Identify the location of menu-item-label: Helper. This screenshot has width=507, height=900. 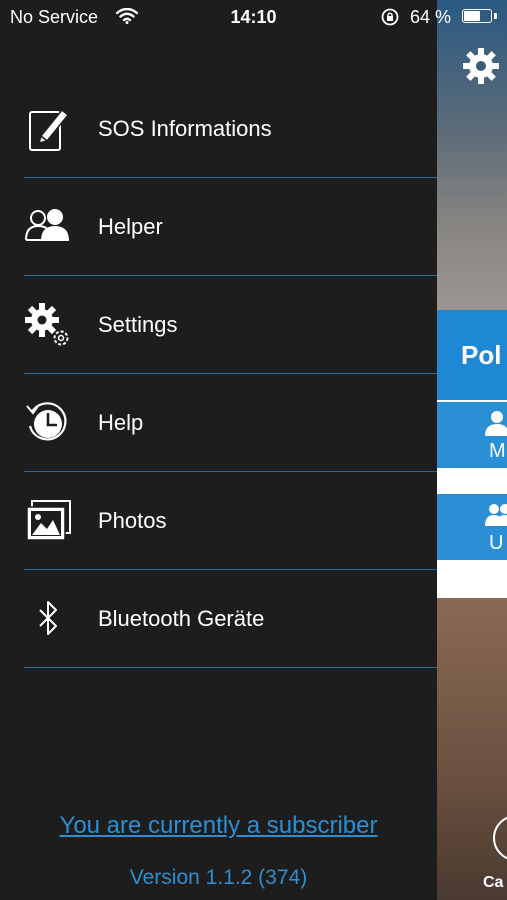
(130, 226).